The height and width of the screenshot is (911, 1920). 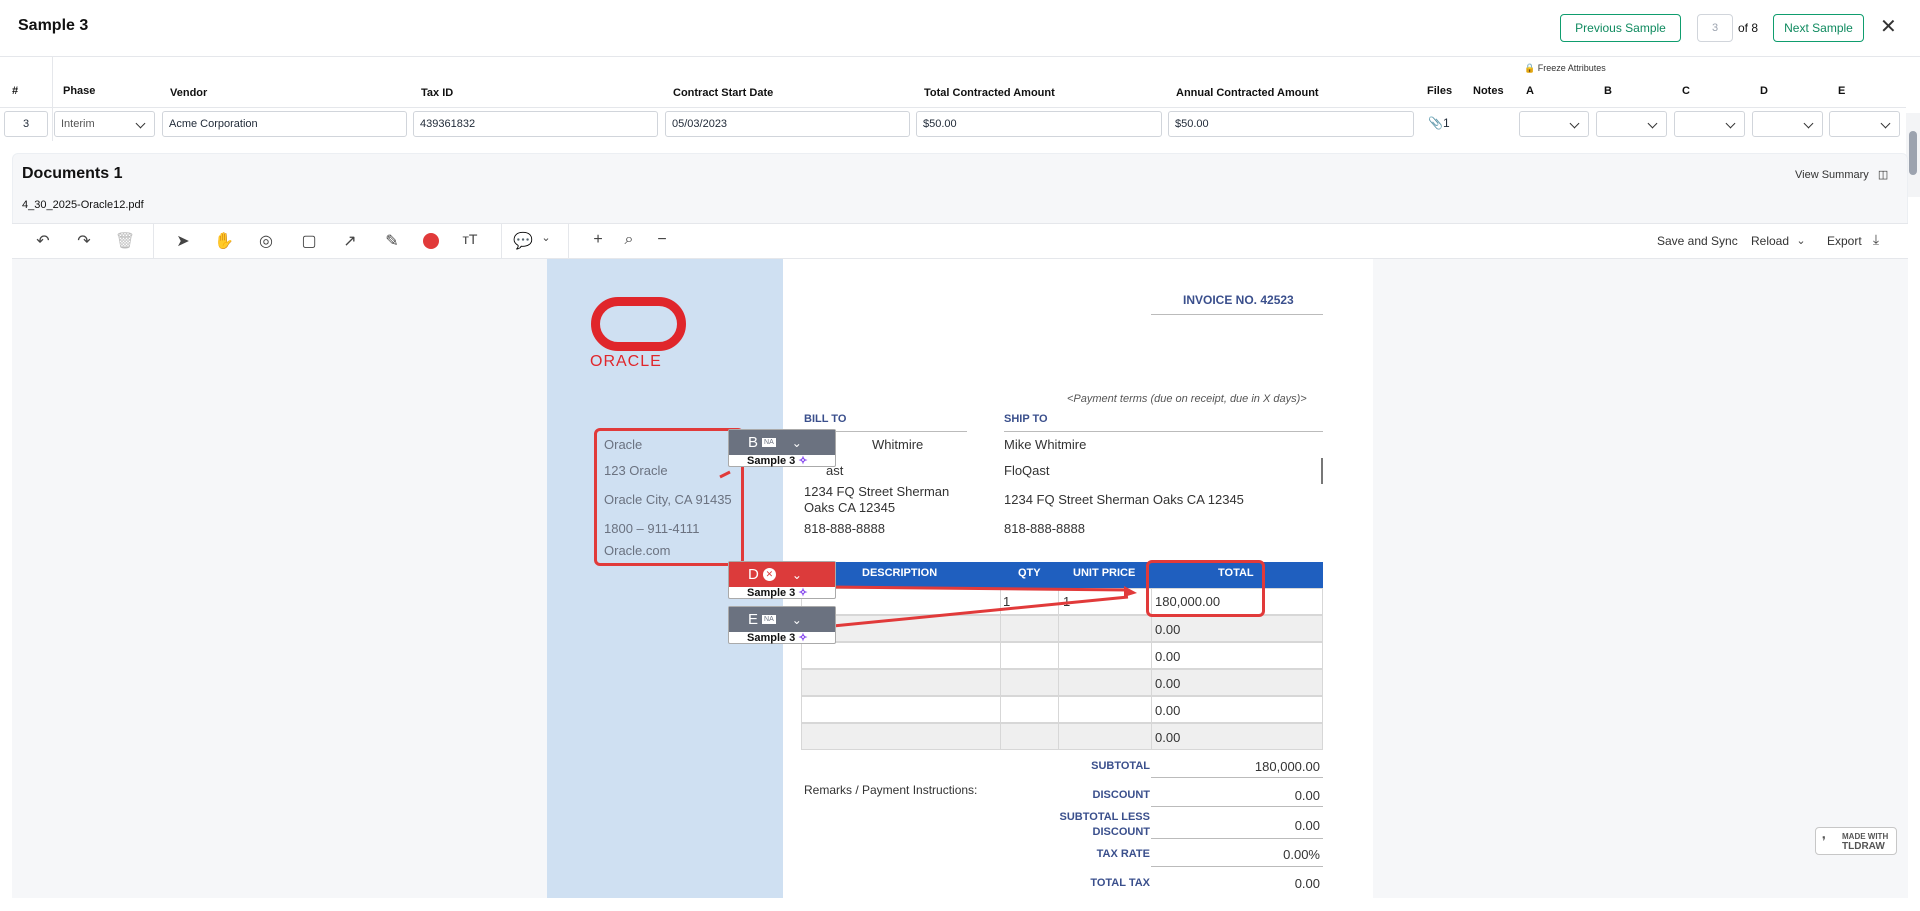 I want to click on made-with-tldraw-badge: ❜ MADE WITH TLDRAW, so click(x=1856, y=841).